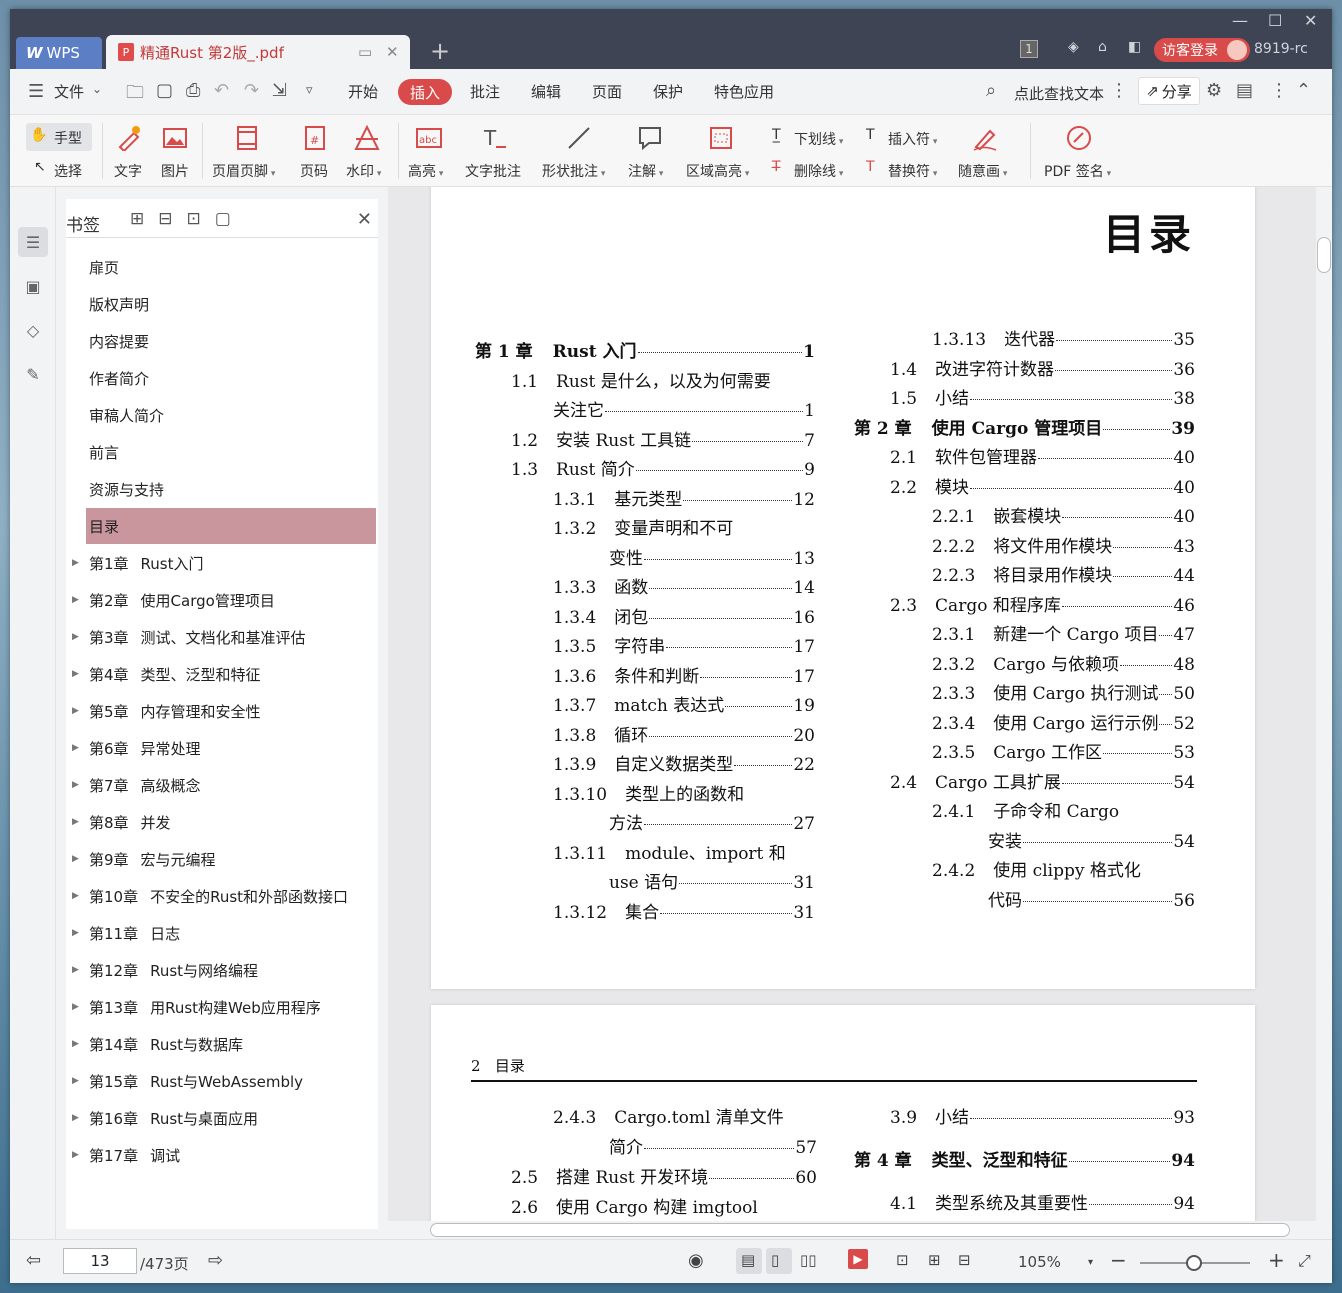 The height and width of the screenshot is (1293, 1342). Describe the element at coordinates (1063, 721) in the screenshot. I see `toc-entry: 2.3.4 使用 Cargo 运行示例 52` at that location.